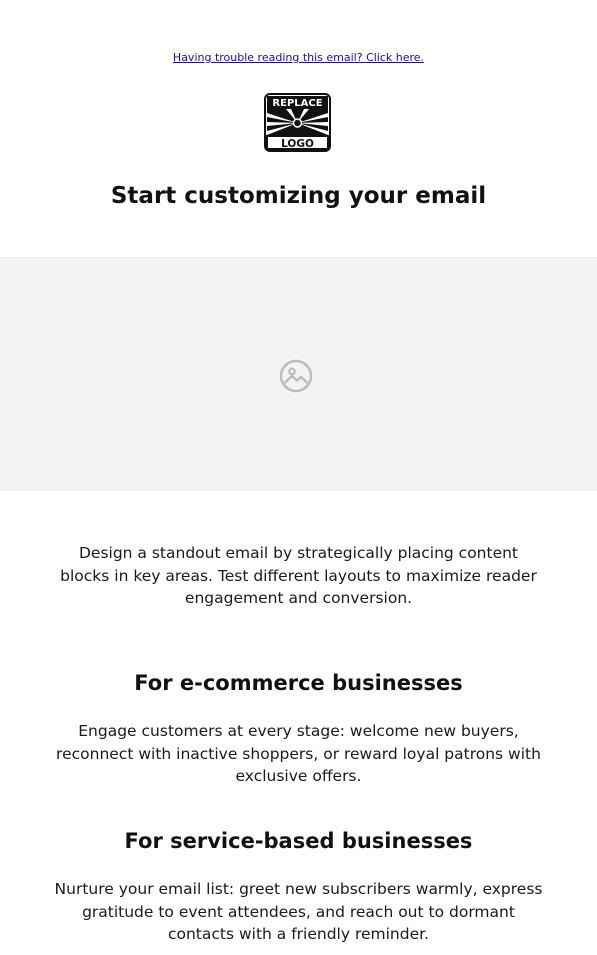 The width and height of the screenshot is (597, 955). Describe the element at coordinates (298, 196) in the screenshot. I see `page-title: Start customizing your email` at that location.